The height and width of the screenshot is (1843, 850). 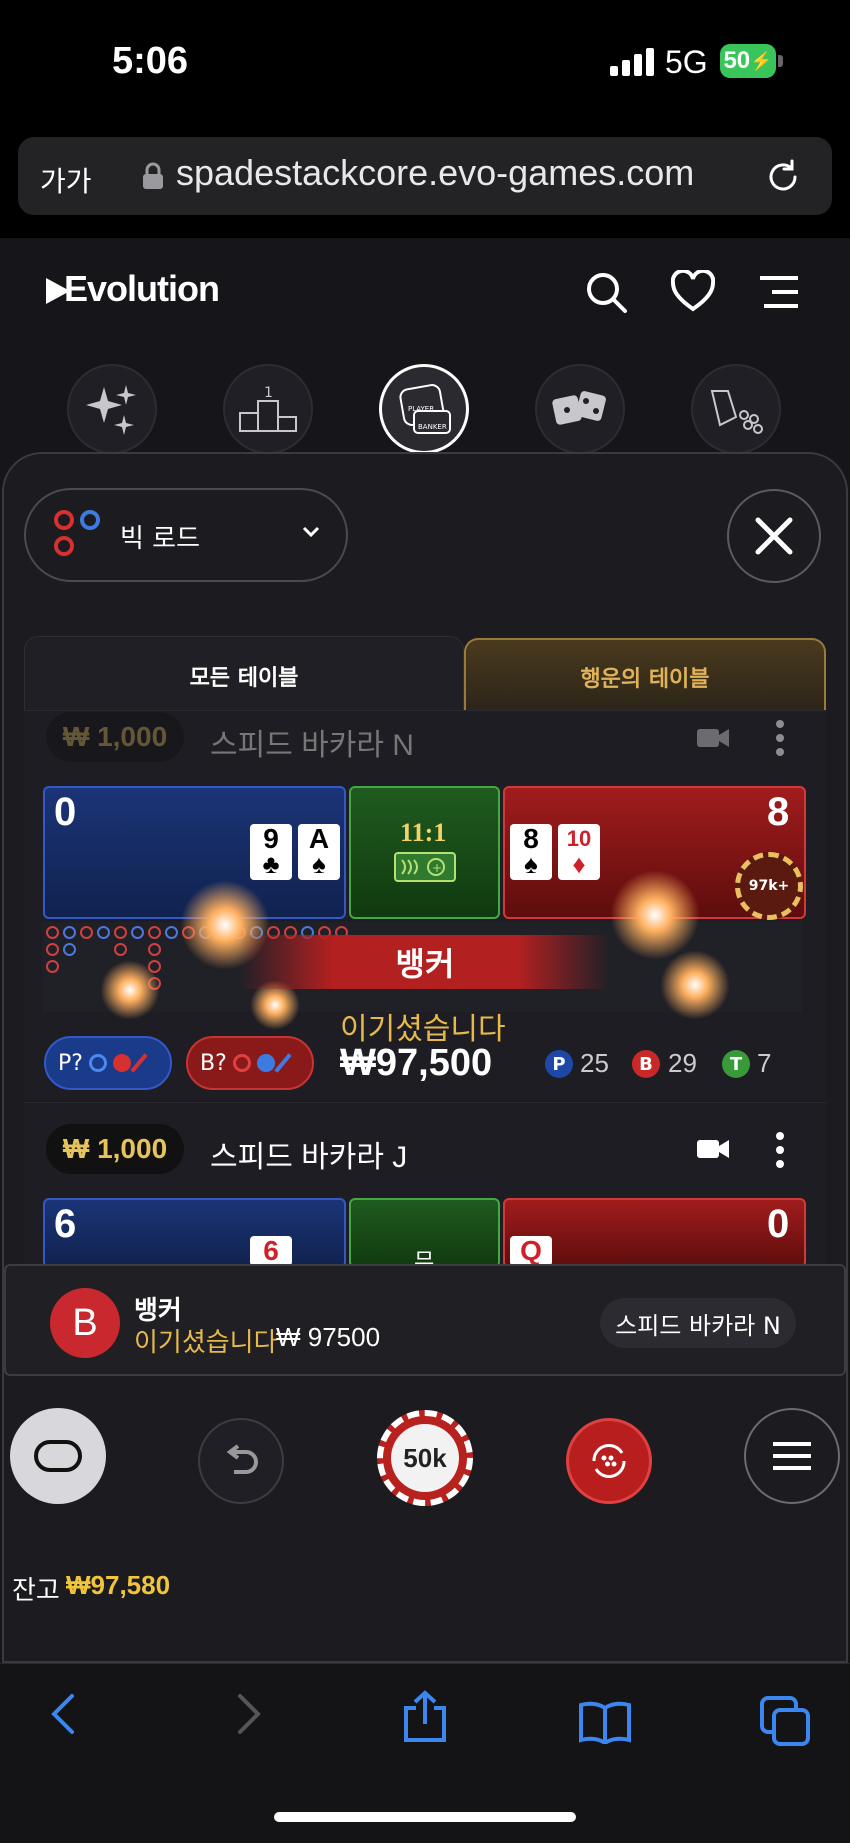 What do you see at coordinates (785, 1721) in the screenshot?
I see `tabs-icon` at bounding box center [785, 1721].